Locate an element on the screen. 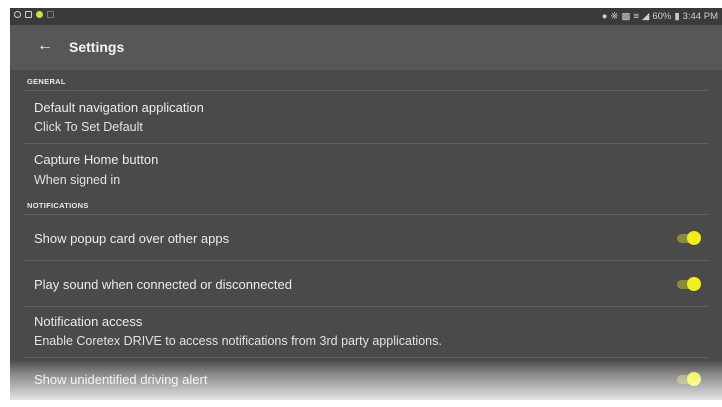 Image resolution: width=722 pixels, height=407 pixels. setting-title: Show popup card over other apps is located at coordinates (132, 238).